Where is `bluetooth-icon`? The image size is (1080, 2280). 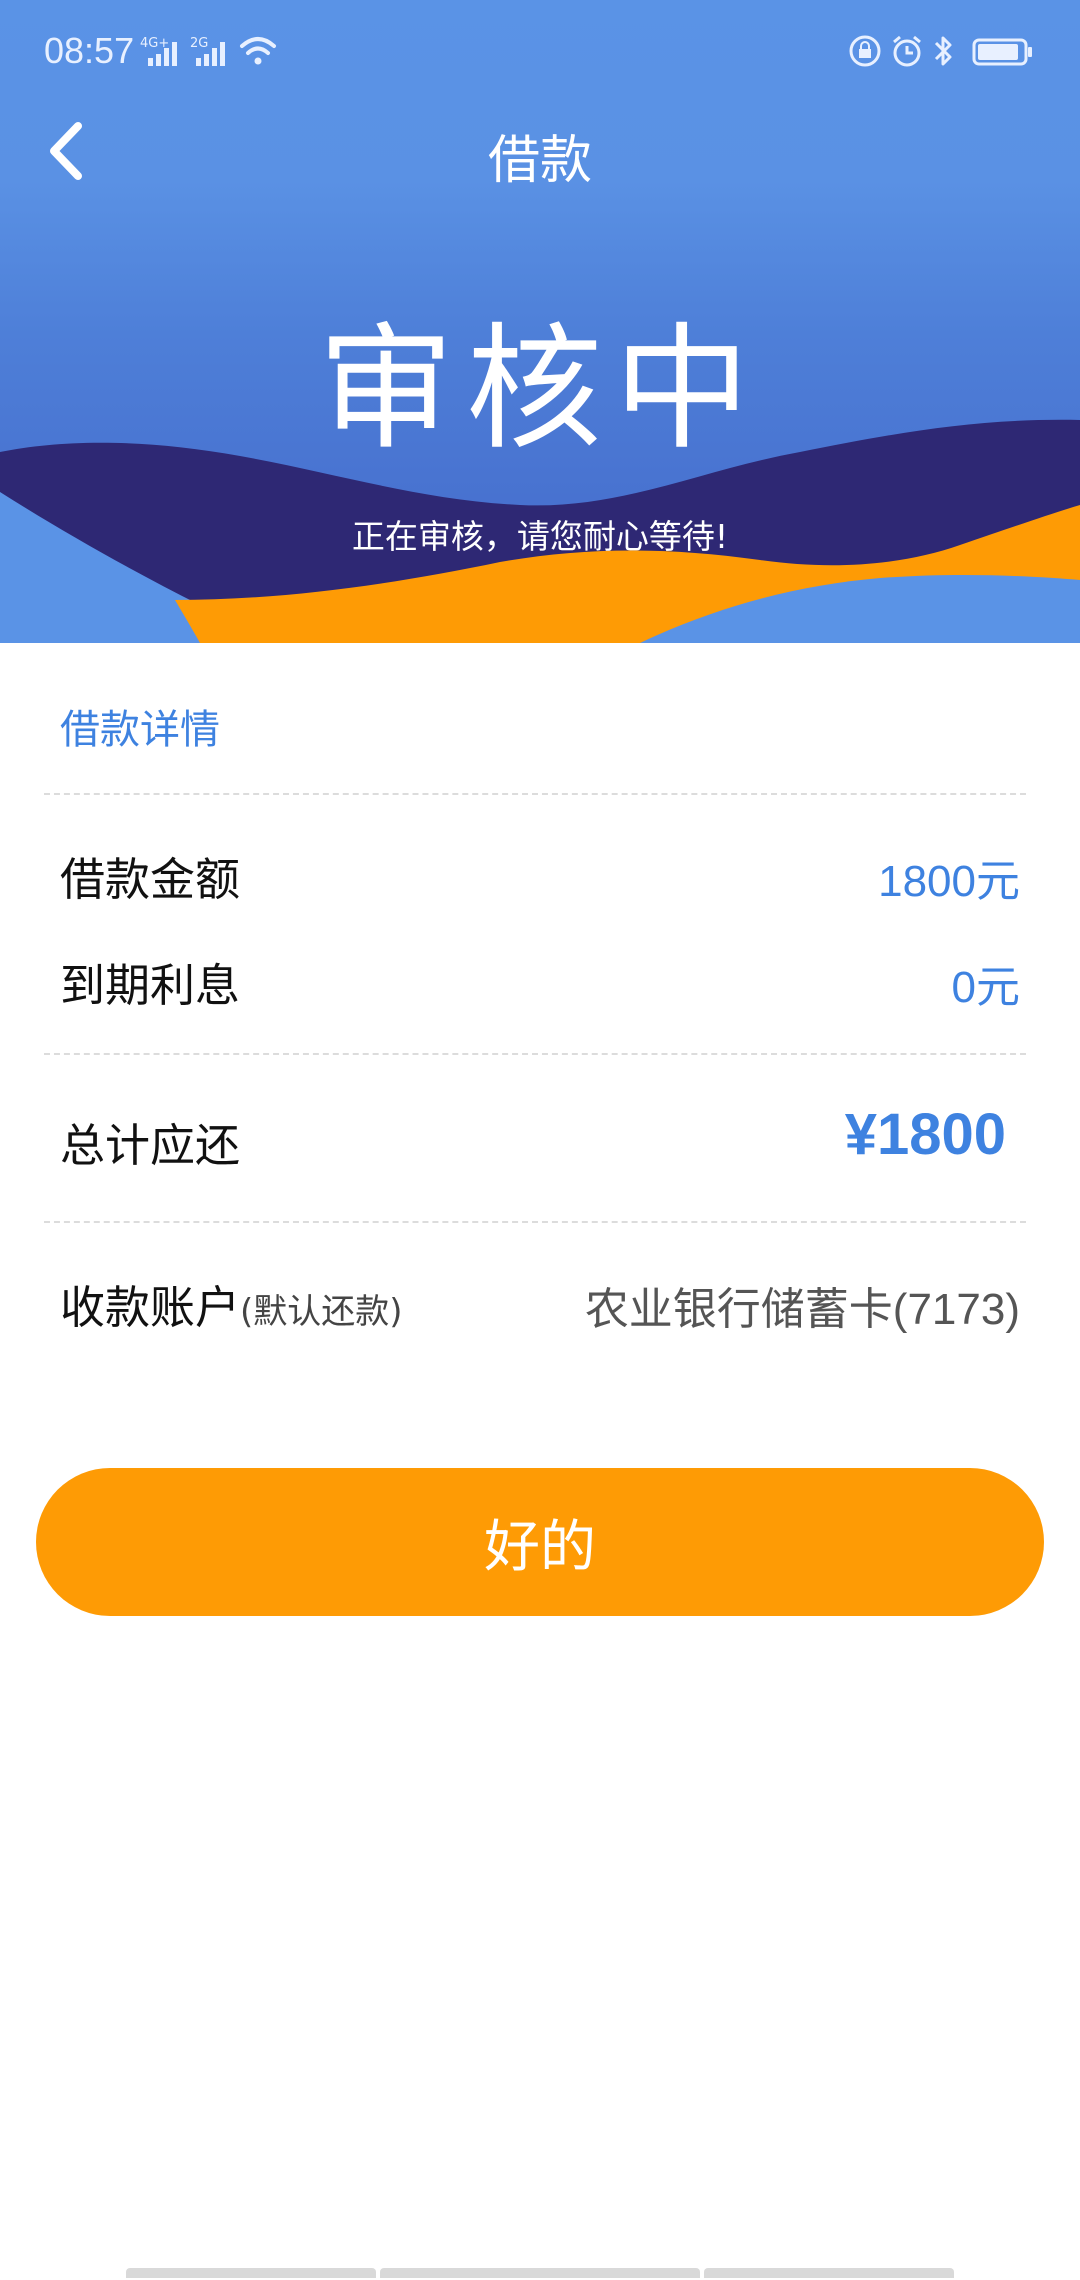
bluetooth-icon is located at coordinates (943, 51).